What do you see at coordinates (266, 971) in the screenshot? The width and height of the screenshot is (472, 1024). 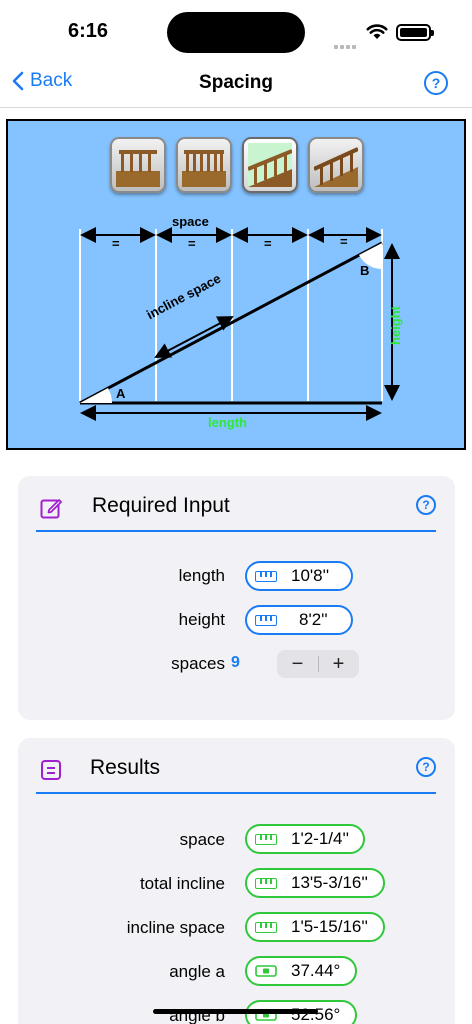 I see `level-icon` at bounding box center [266, 971].